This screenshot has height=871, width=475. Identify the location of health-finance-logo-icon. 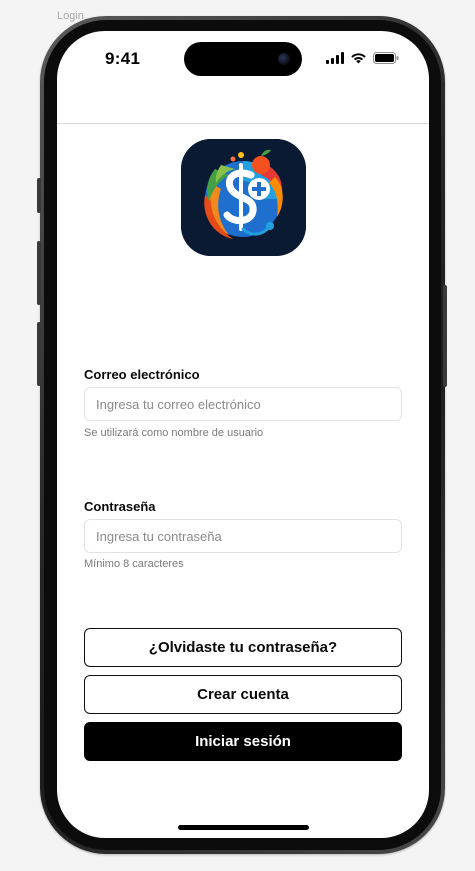
(243, 197).